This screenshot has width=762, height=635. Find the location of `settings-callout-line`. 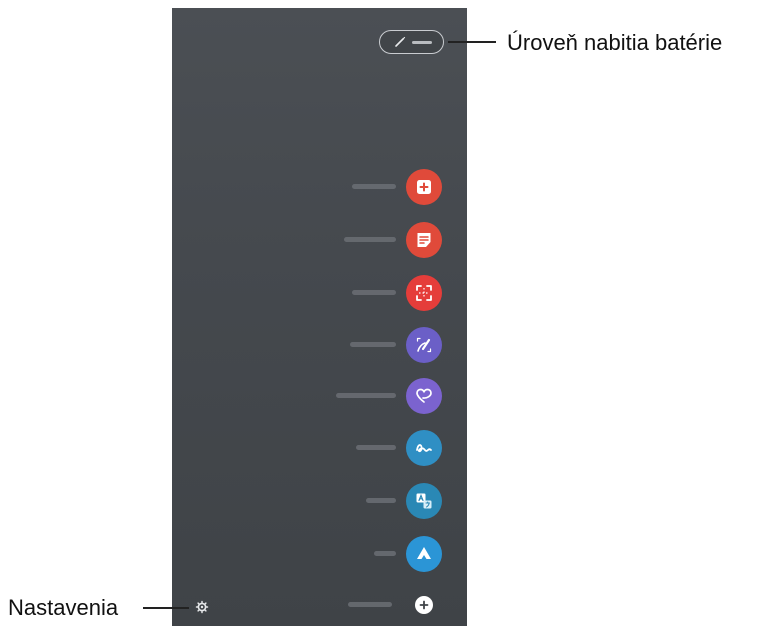

settings-callout-line is located at coordinates (166, 608).